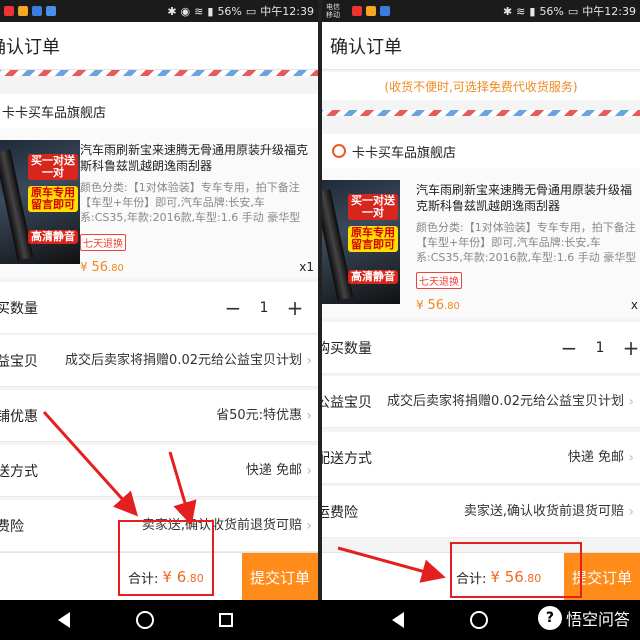 The width and height of the screenshot is (640, 640). What do you see at coordinates (597, 619) in the screenshot?
I see `watermark-text: 悟空问答` at bounding box center [597, 619].